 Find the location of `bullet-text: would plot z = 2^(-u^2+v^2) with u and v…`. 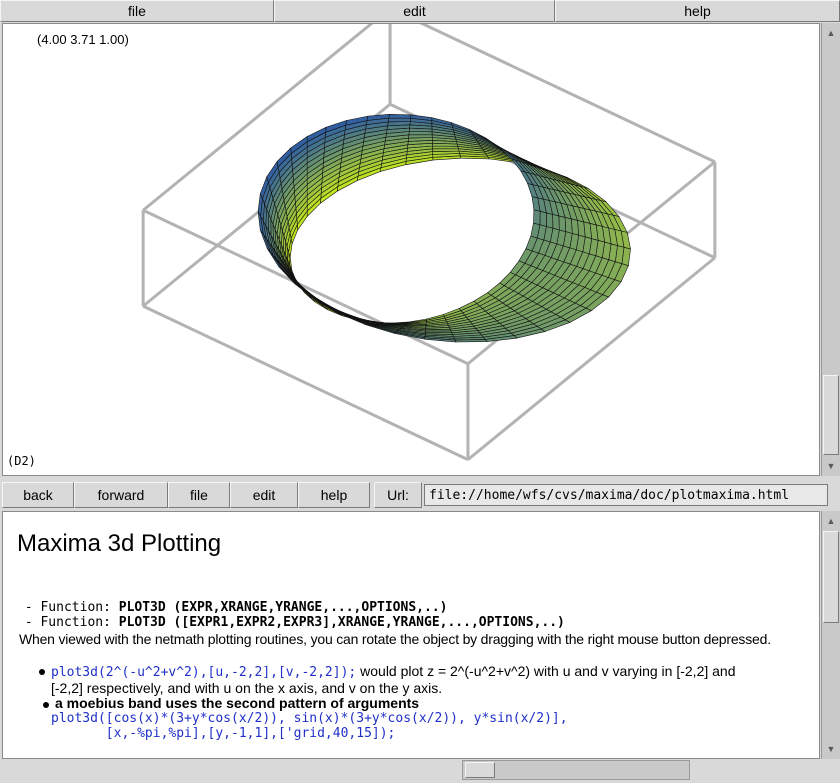

bullet-text: would plot z = 2^(-u^2+v^2) with u and v… is located at coordinates (546, 671).